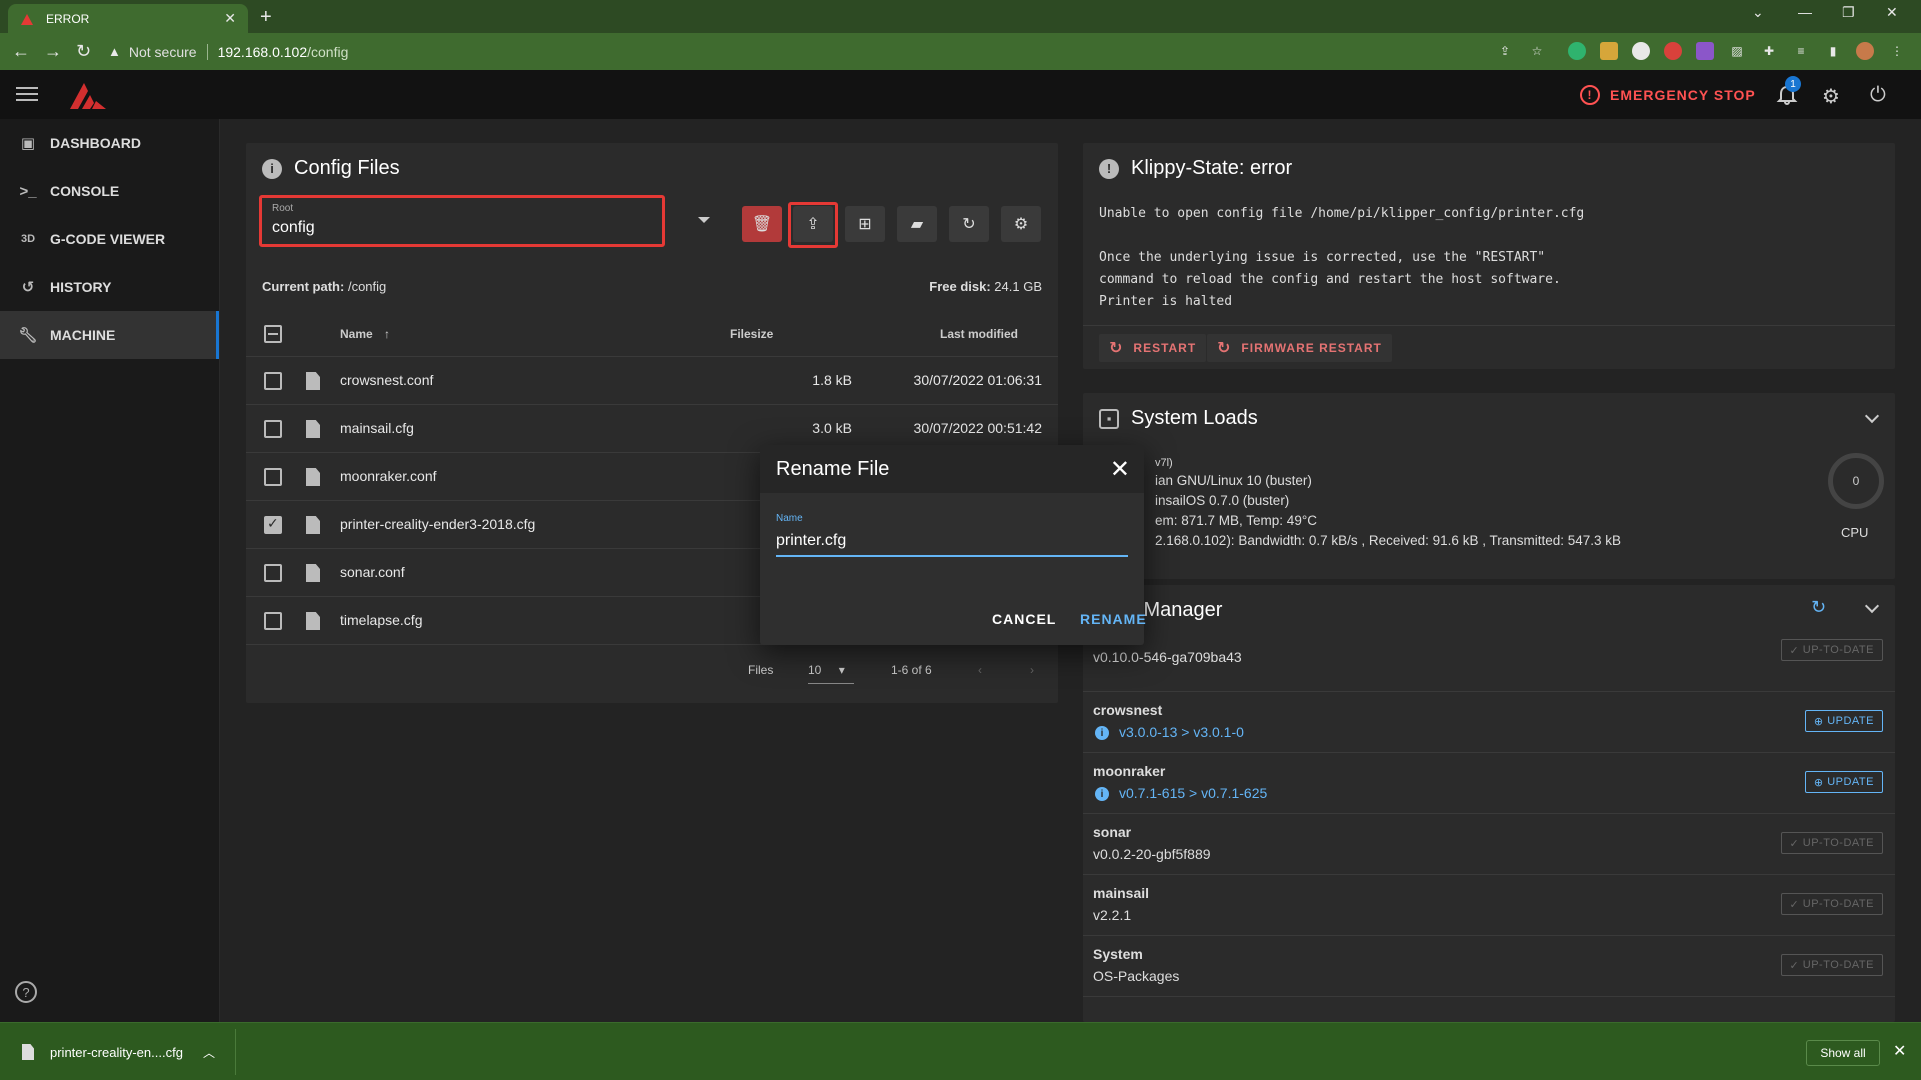  Describe the element at coordinates (262, 51) in the screenshot. I see `url-host: 192.168.0.102` at that location.